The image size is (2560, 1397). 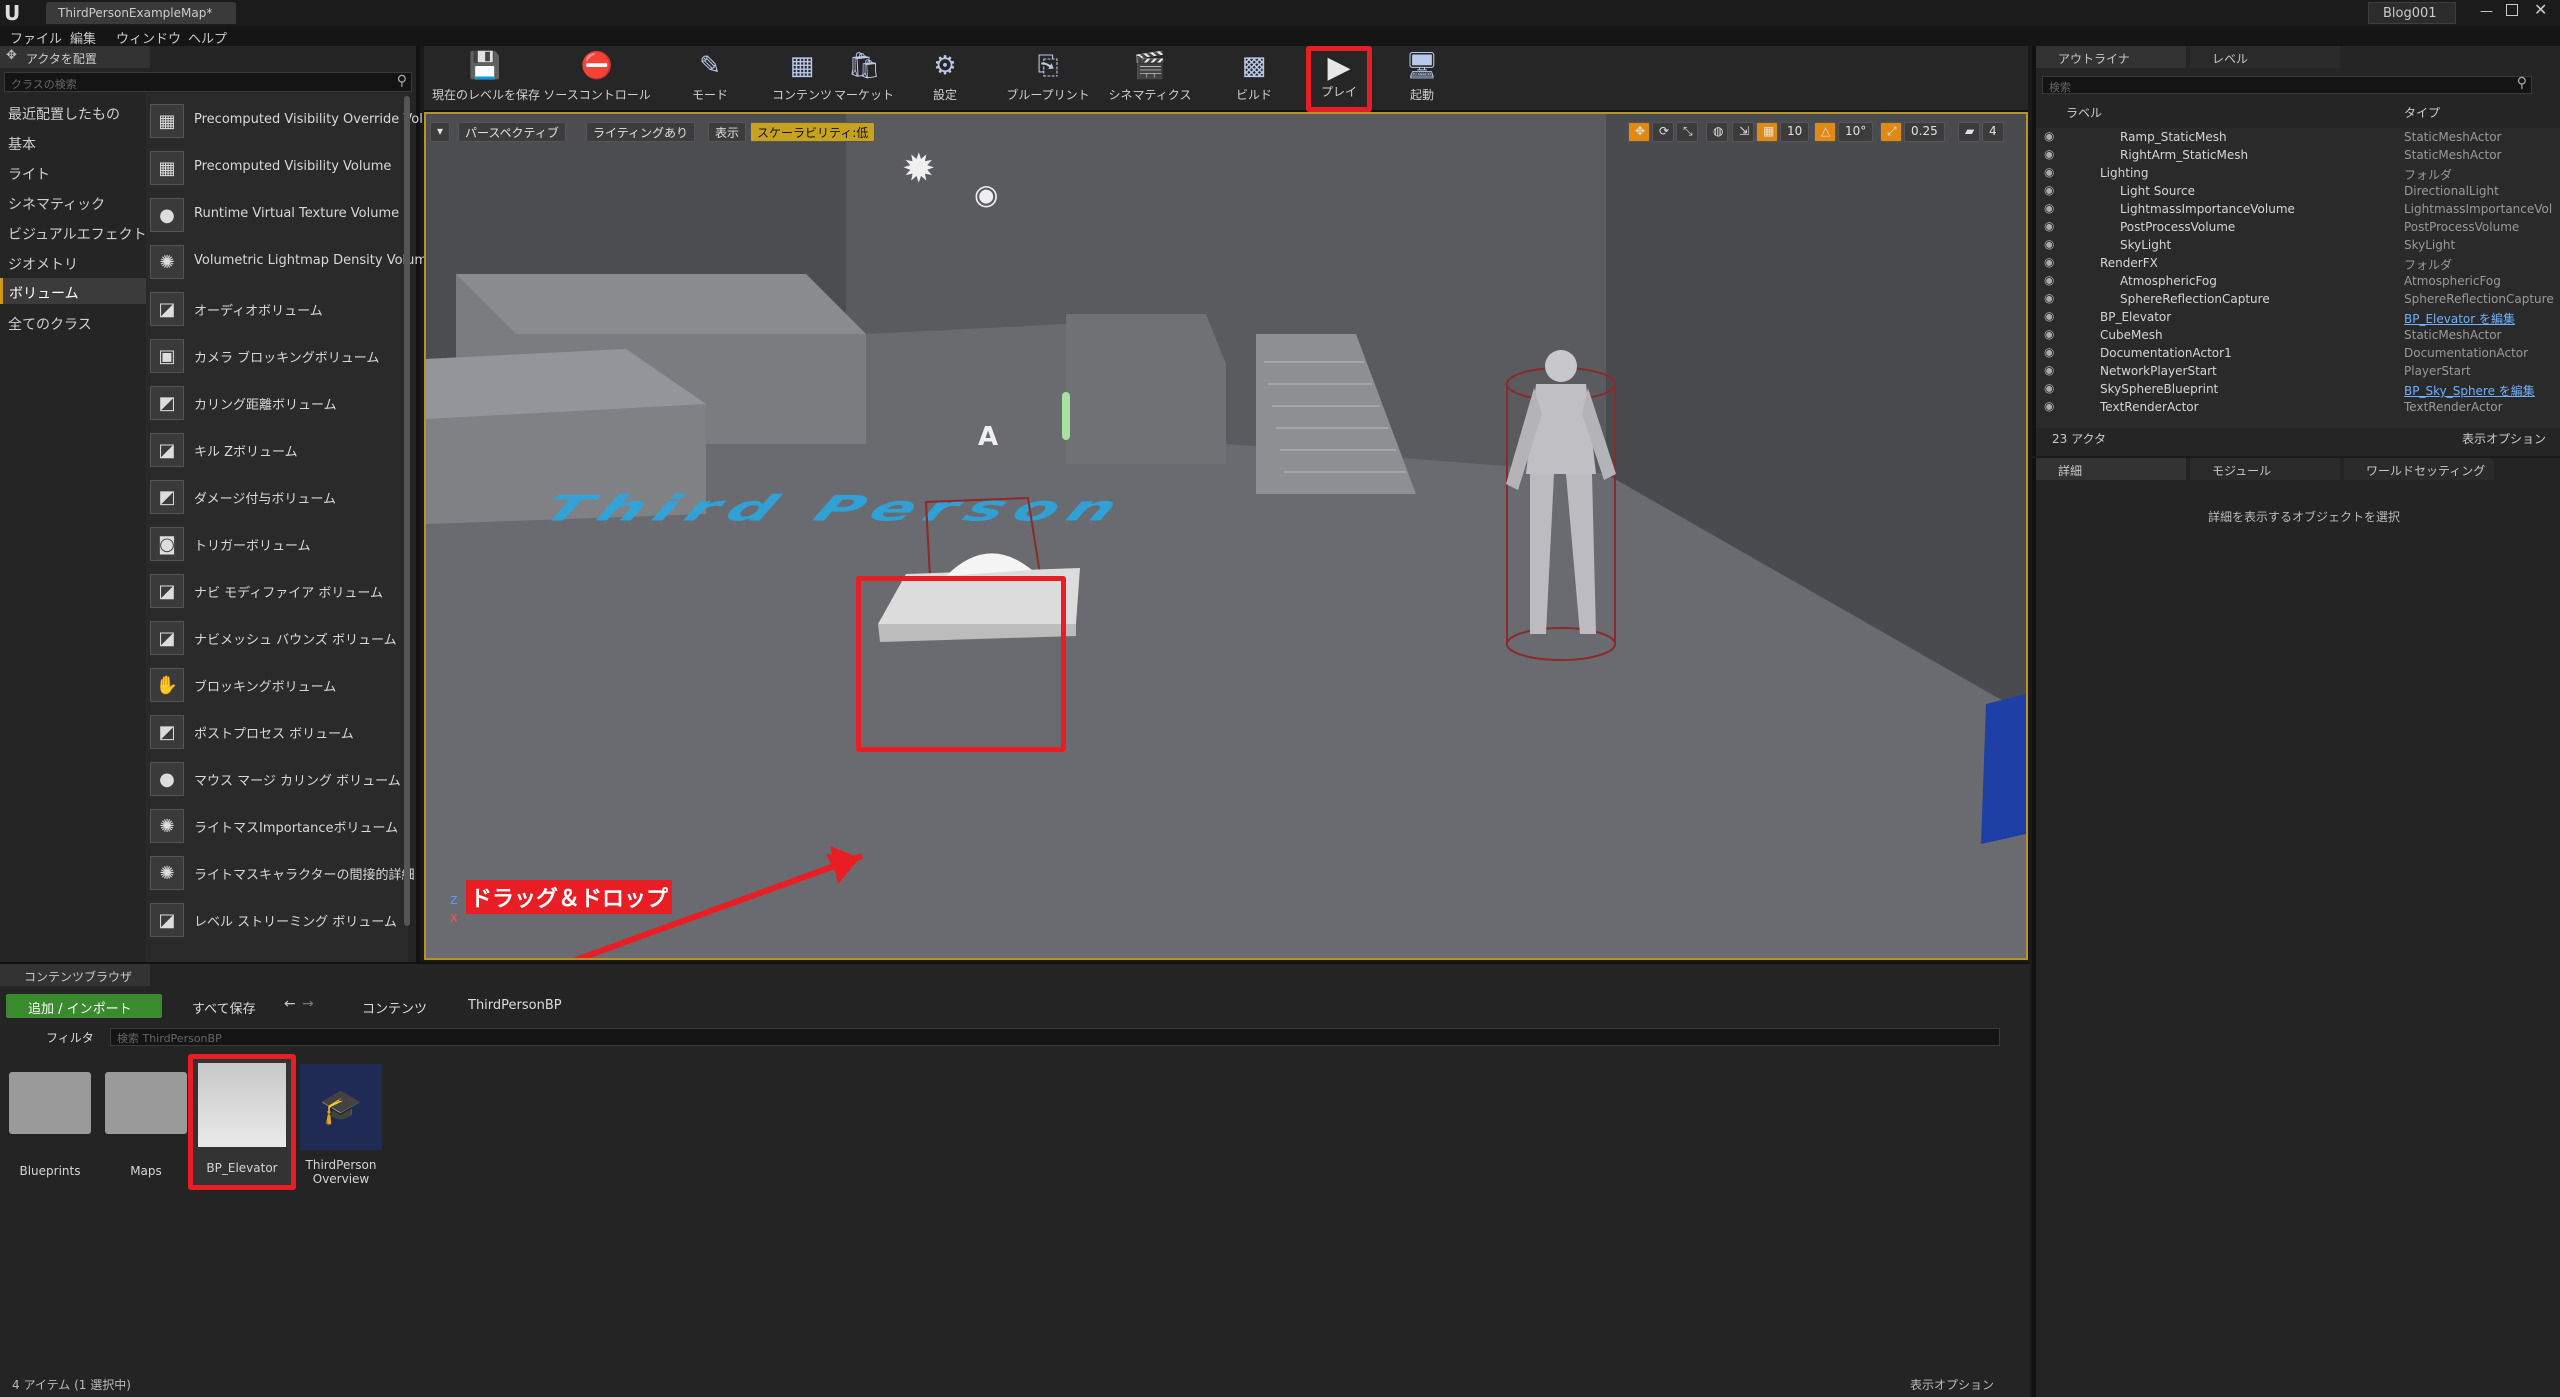 I want to click on outliner-row-type: BP_Elevator を編集, so click(x=2459, y=318).